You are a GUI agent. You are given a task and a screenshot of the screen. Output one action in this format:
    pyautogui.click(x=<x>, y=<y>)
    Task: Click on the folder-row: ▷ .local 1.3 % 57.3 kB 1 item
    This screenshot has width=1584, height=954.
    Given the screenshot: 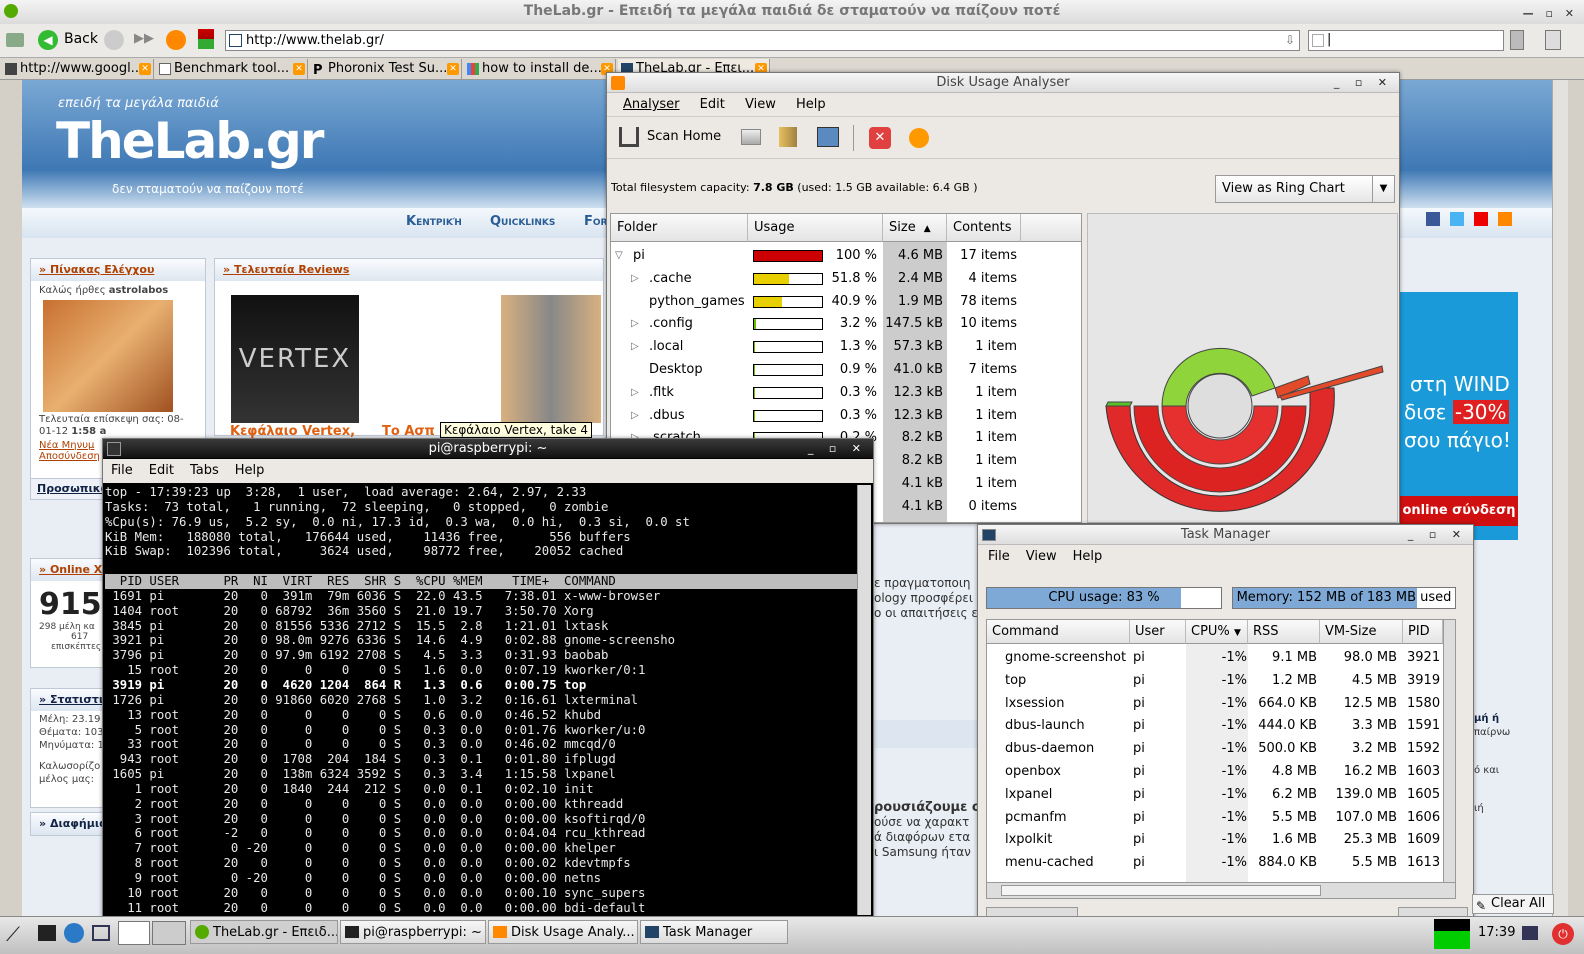 What is the action you would take?
    pyautogui.click(x=846, y=346)
    